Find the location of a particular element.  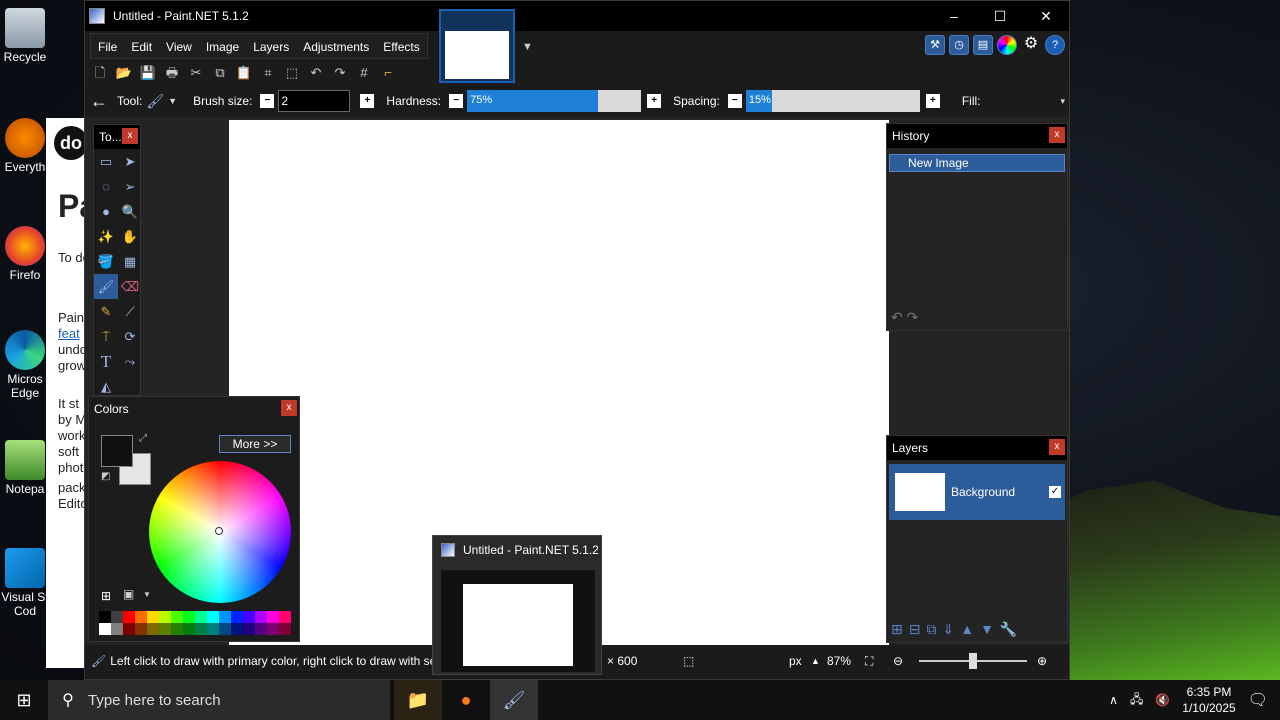

menu-view: View is located at coordinates (179, 46).